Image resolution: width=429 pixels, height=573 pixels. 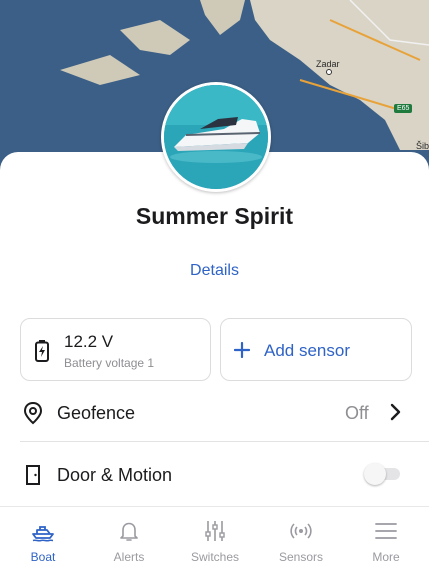 I want to click on details-link: Details, so click(x=214, y=271).